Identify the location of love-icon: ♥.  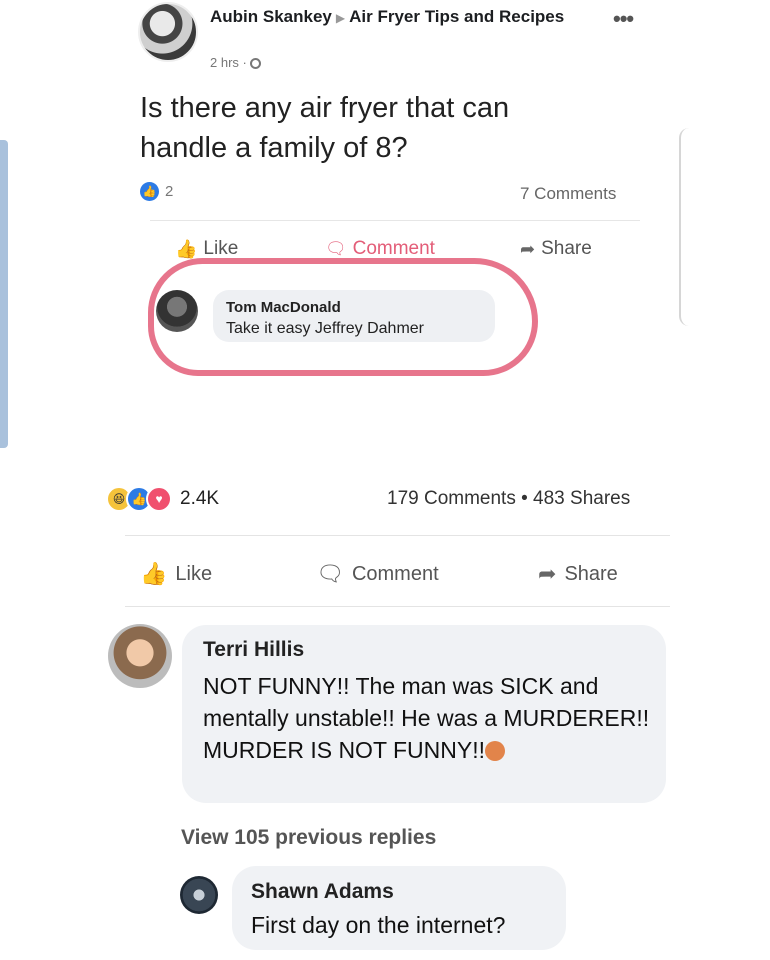
(159, 499).